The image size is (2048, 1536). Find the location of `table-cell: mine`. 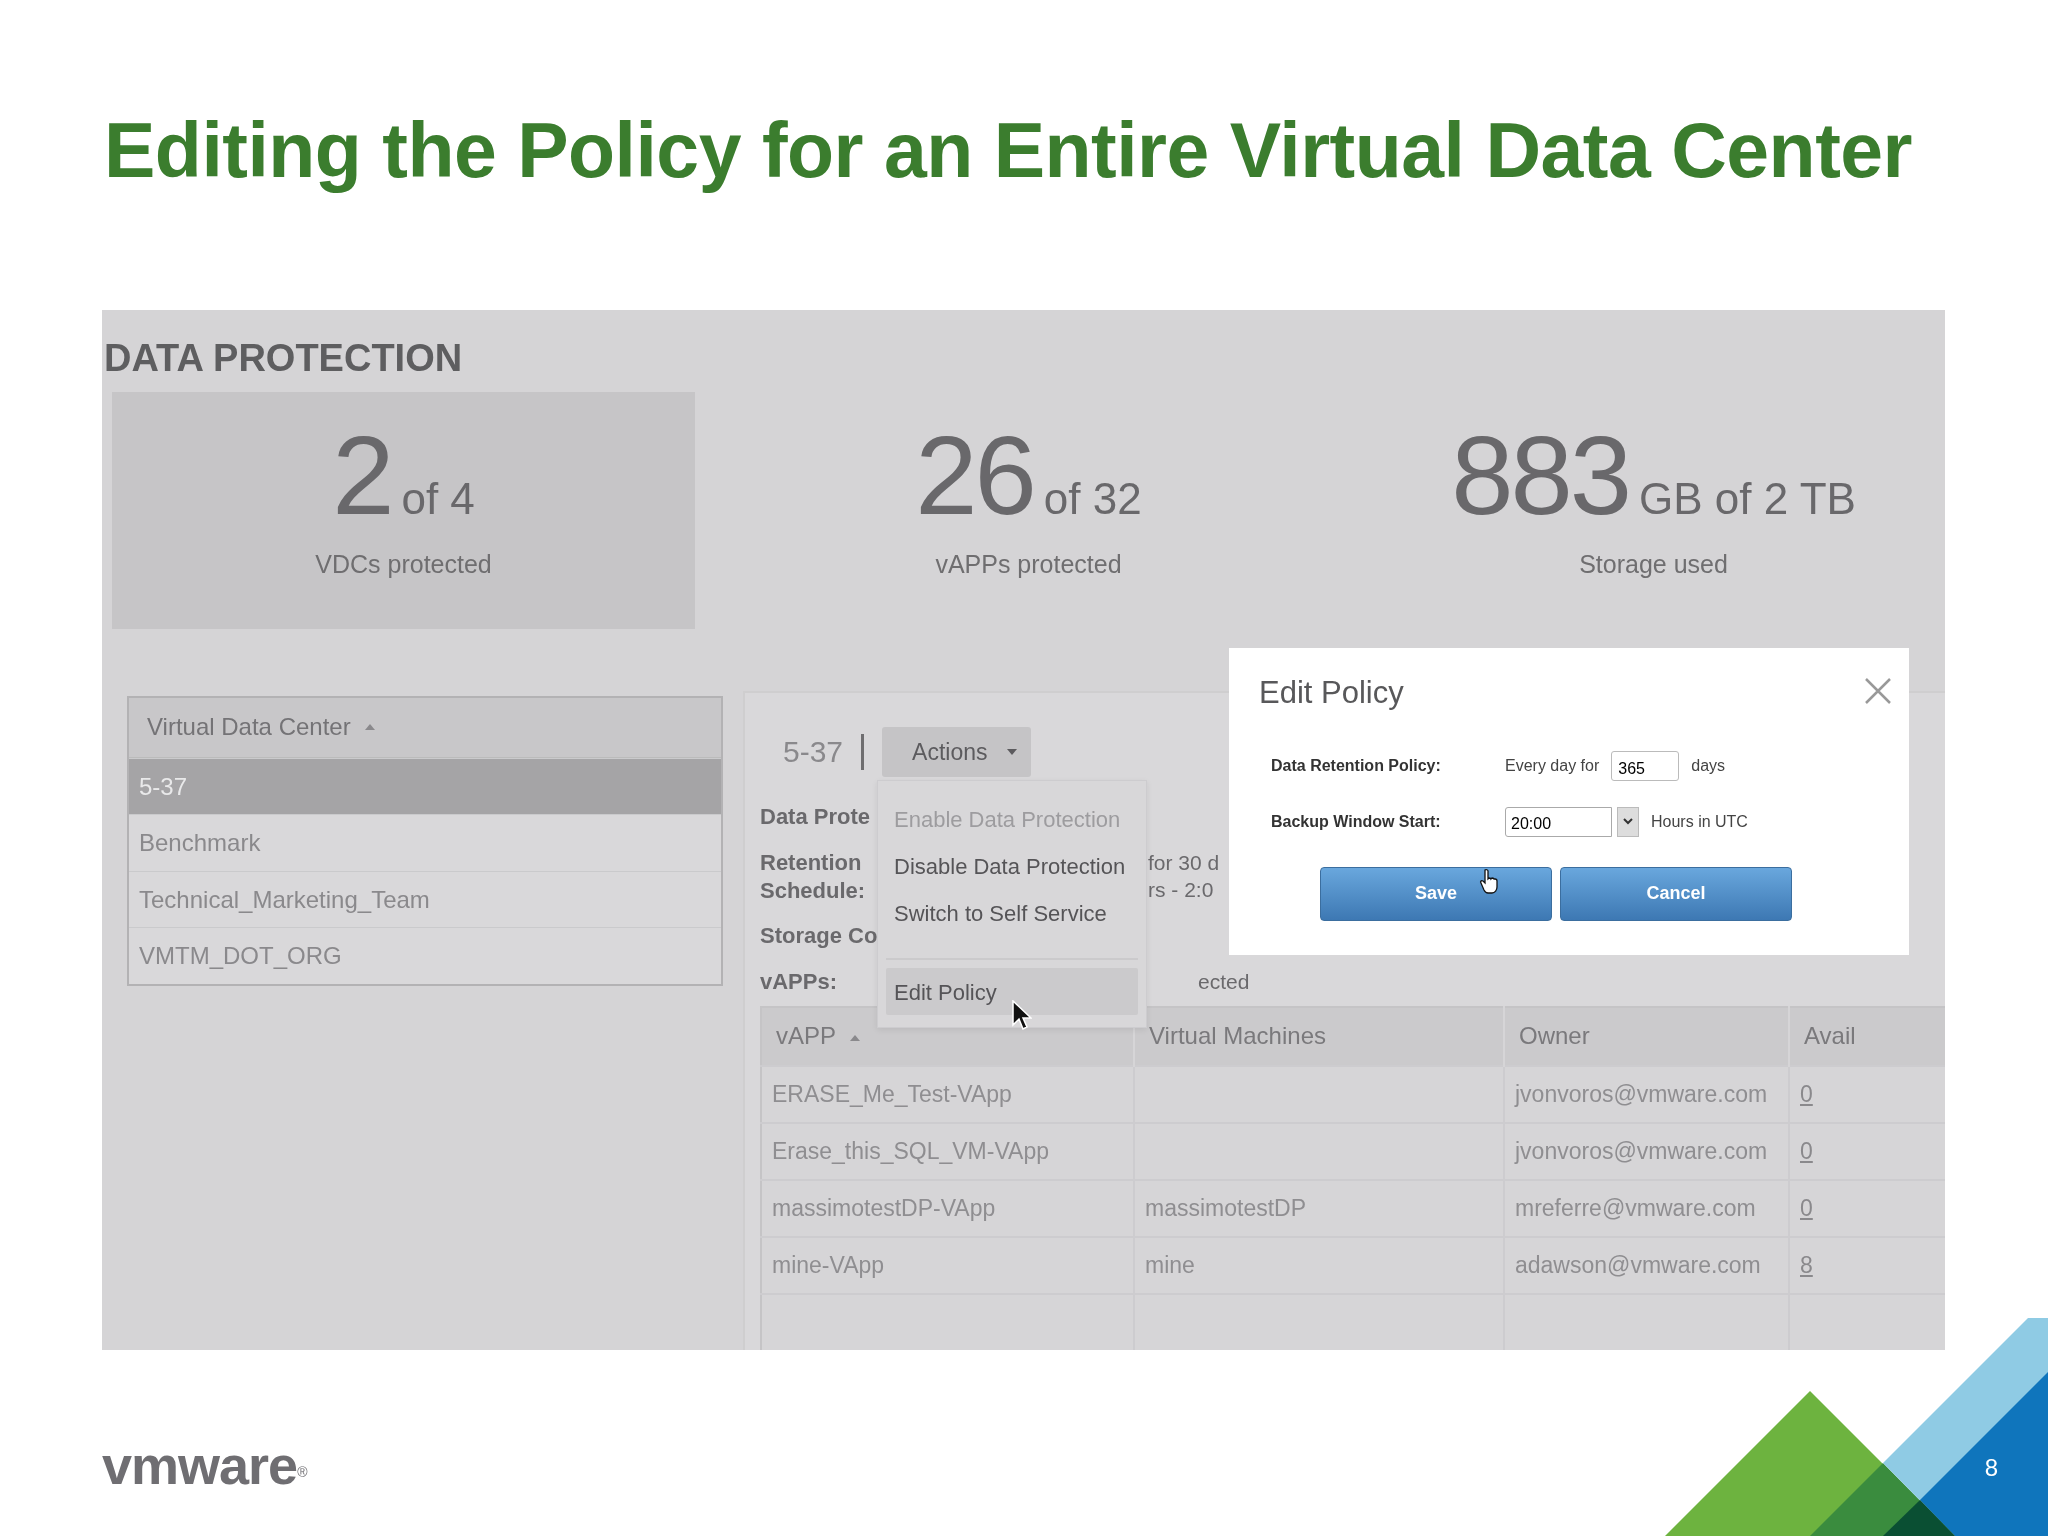

table-cell: mine is located at coordinates (1319, 1265).